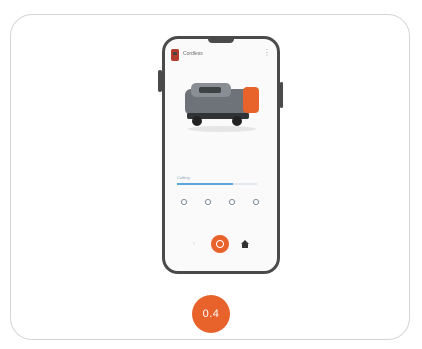 Image resolution: width=422 pixels, height=349 pixels. I want to click on progress-label: Cutting, so click(183, 177).